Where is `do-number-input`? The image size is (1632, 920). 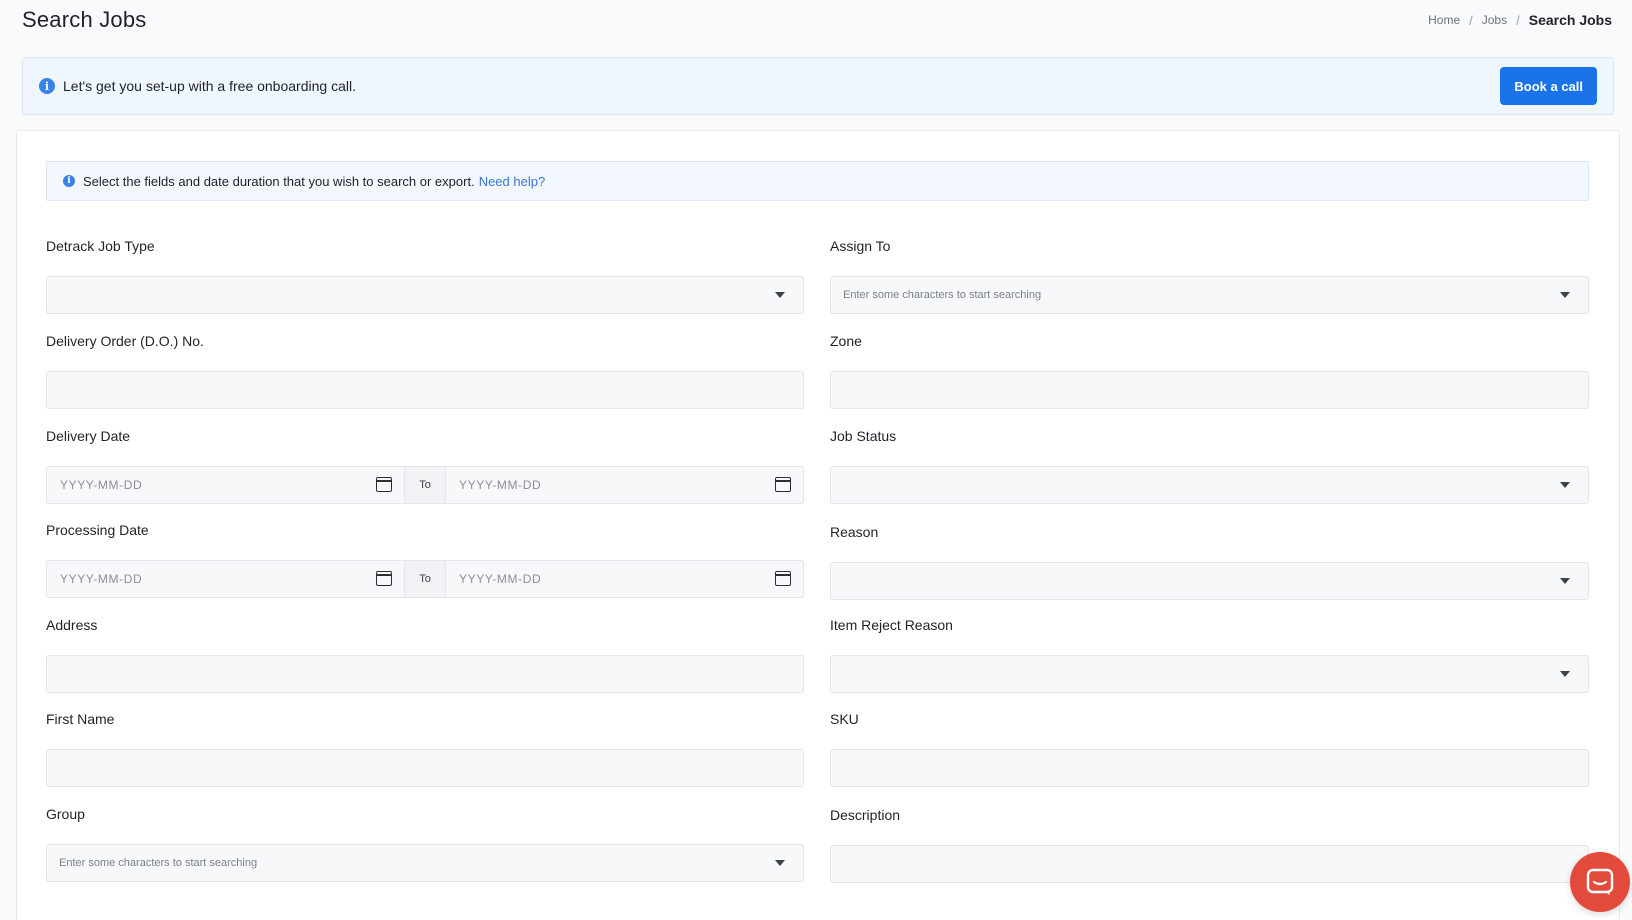
do-number-input is located at coordinates (425, 390).